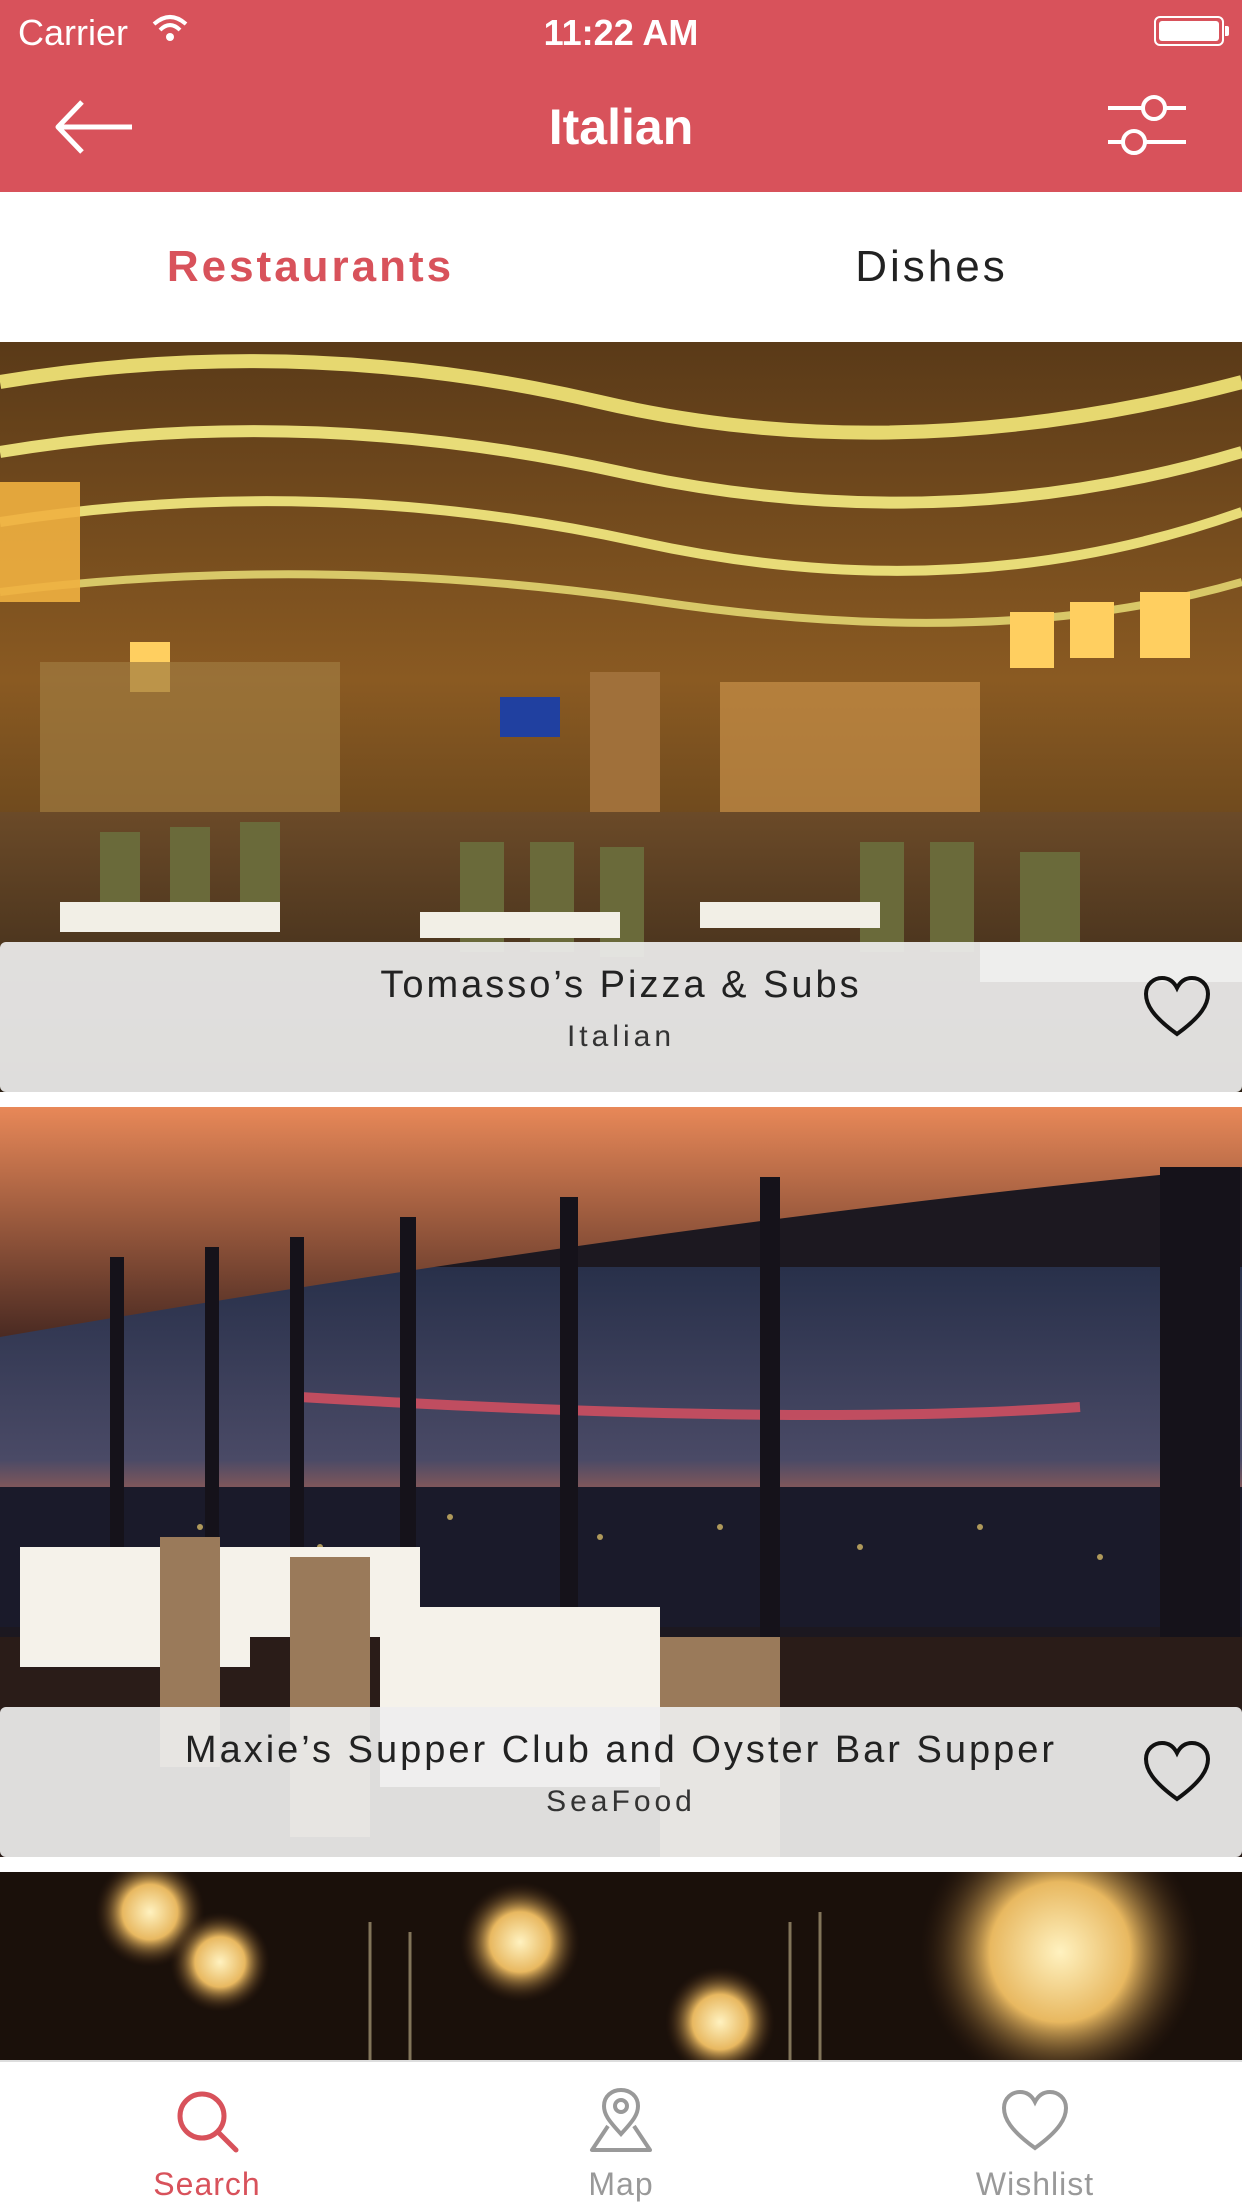  Describe the element at coordinates (1035, 2120) in the screenshot. I see `heart-icon` at that location.